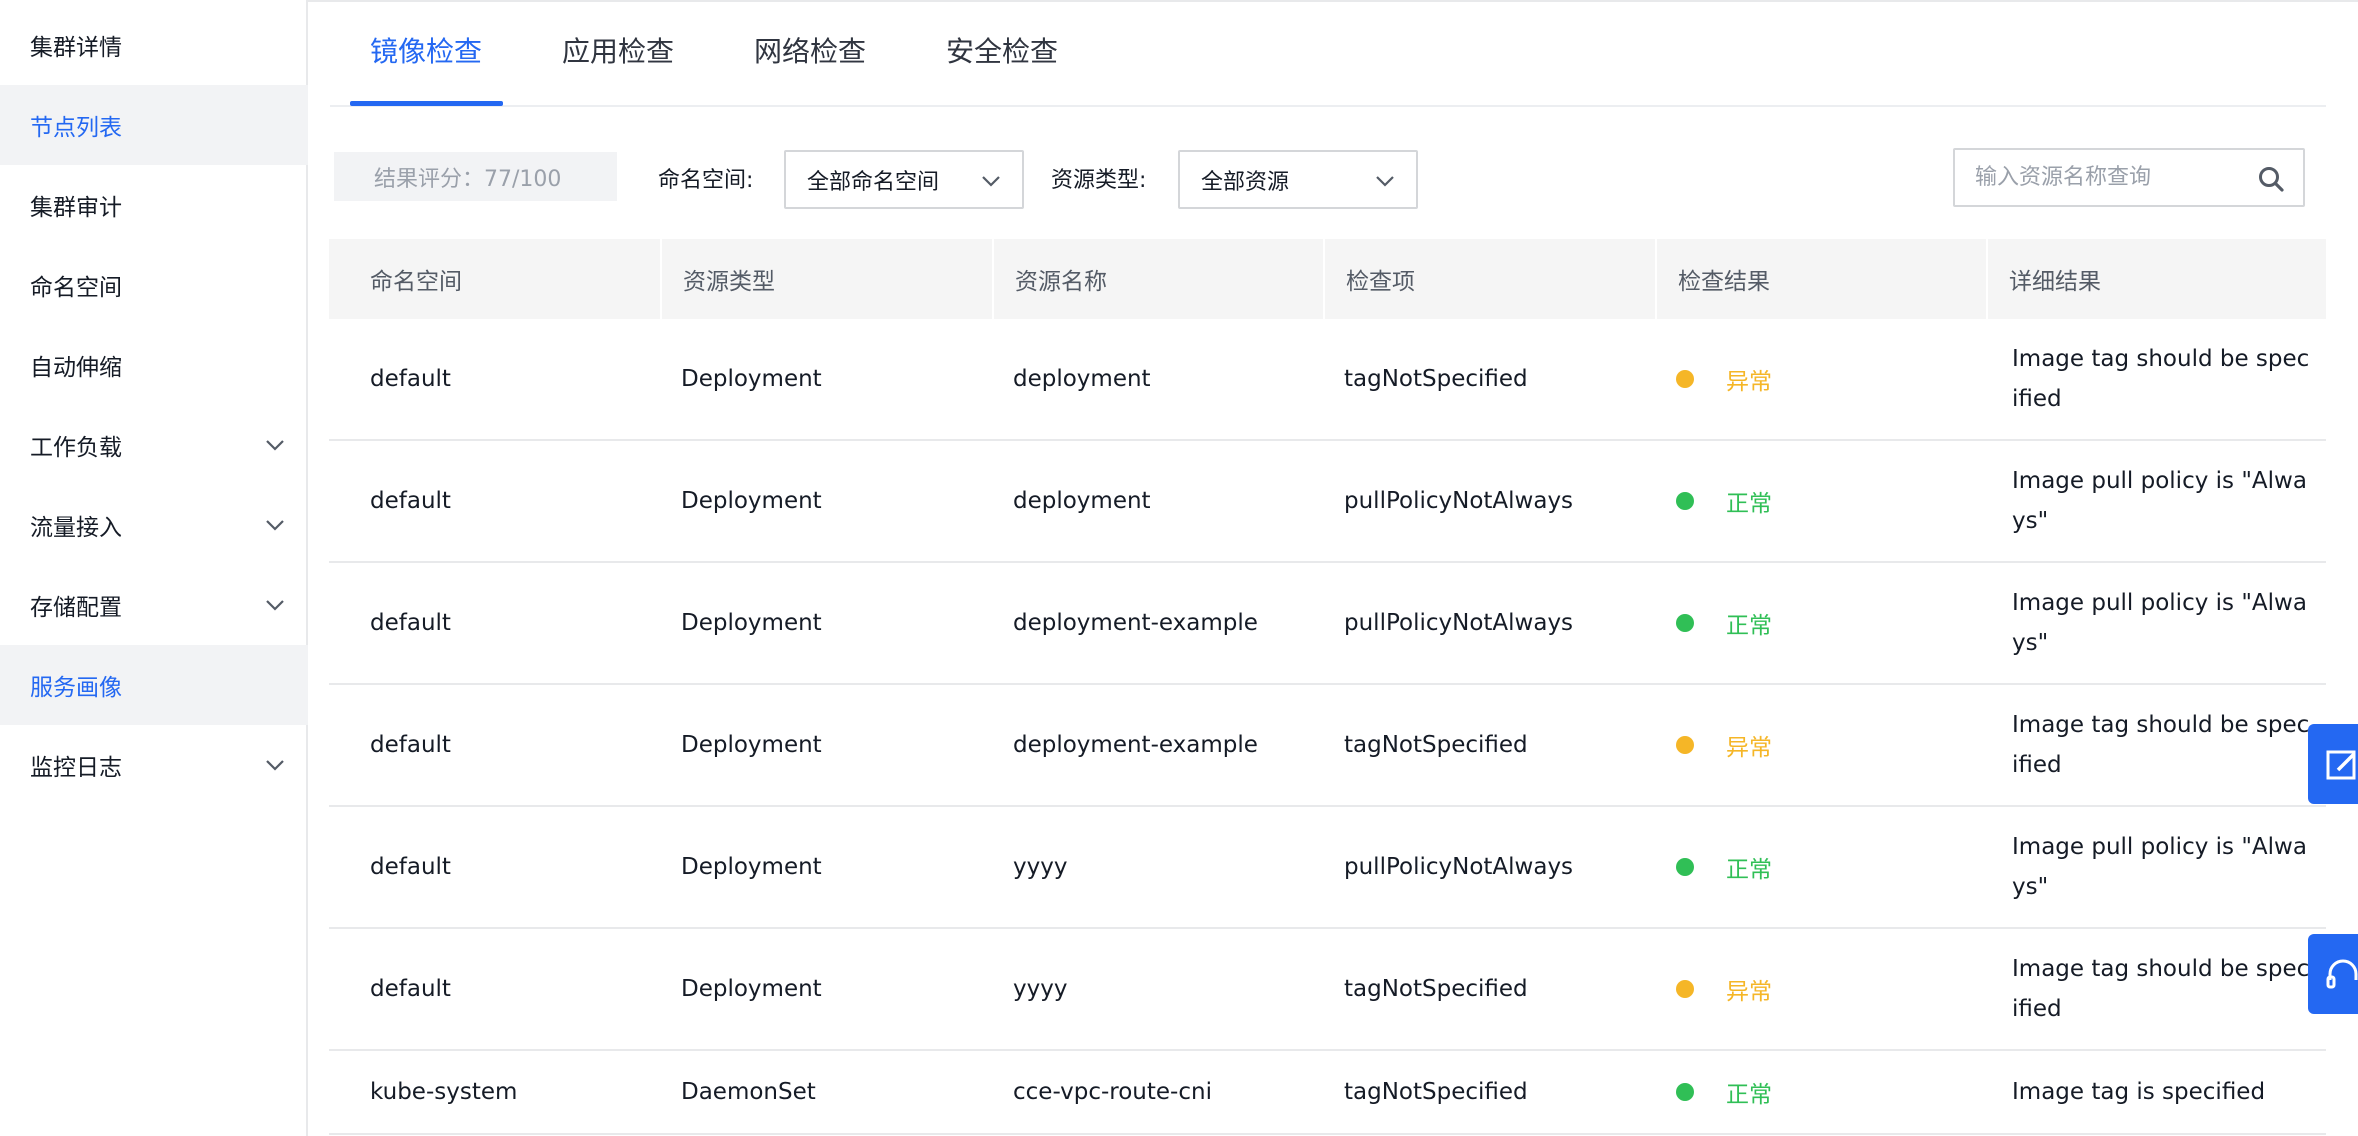 The height and width of the screenshot is (1136, 2358). Describe the element at coordinates (154, 125) in the screenshot. I see `sidebar-item: 节点列表` at that location.